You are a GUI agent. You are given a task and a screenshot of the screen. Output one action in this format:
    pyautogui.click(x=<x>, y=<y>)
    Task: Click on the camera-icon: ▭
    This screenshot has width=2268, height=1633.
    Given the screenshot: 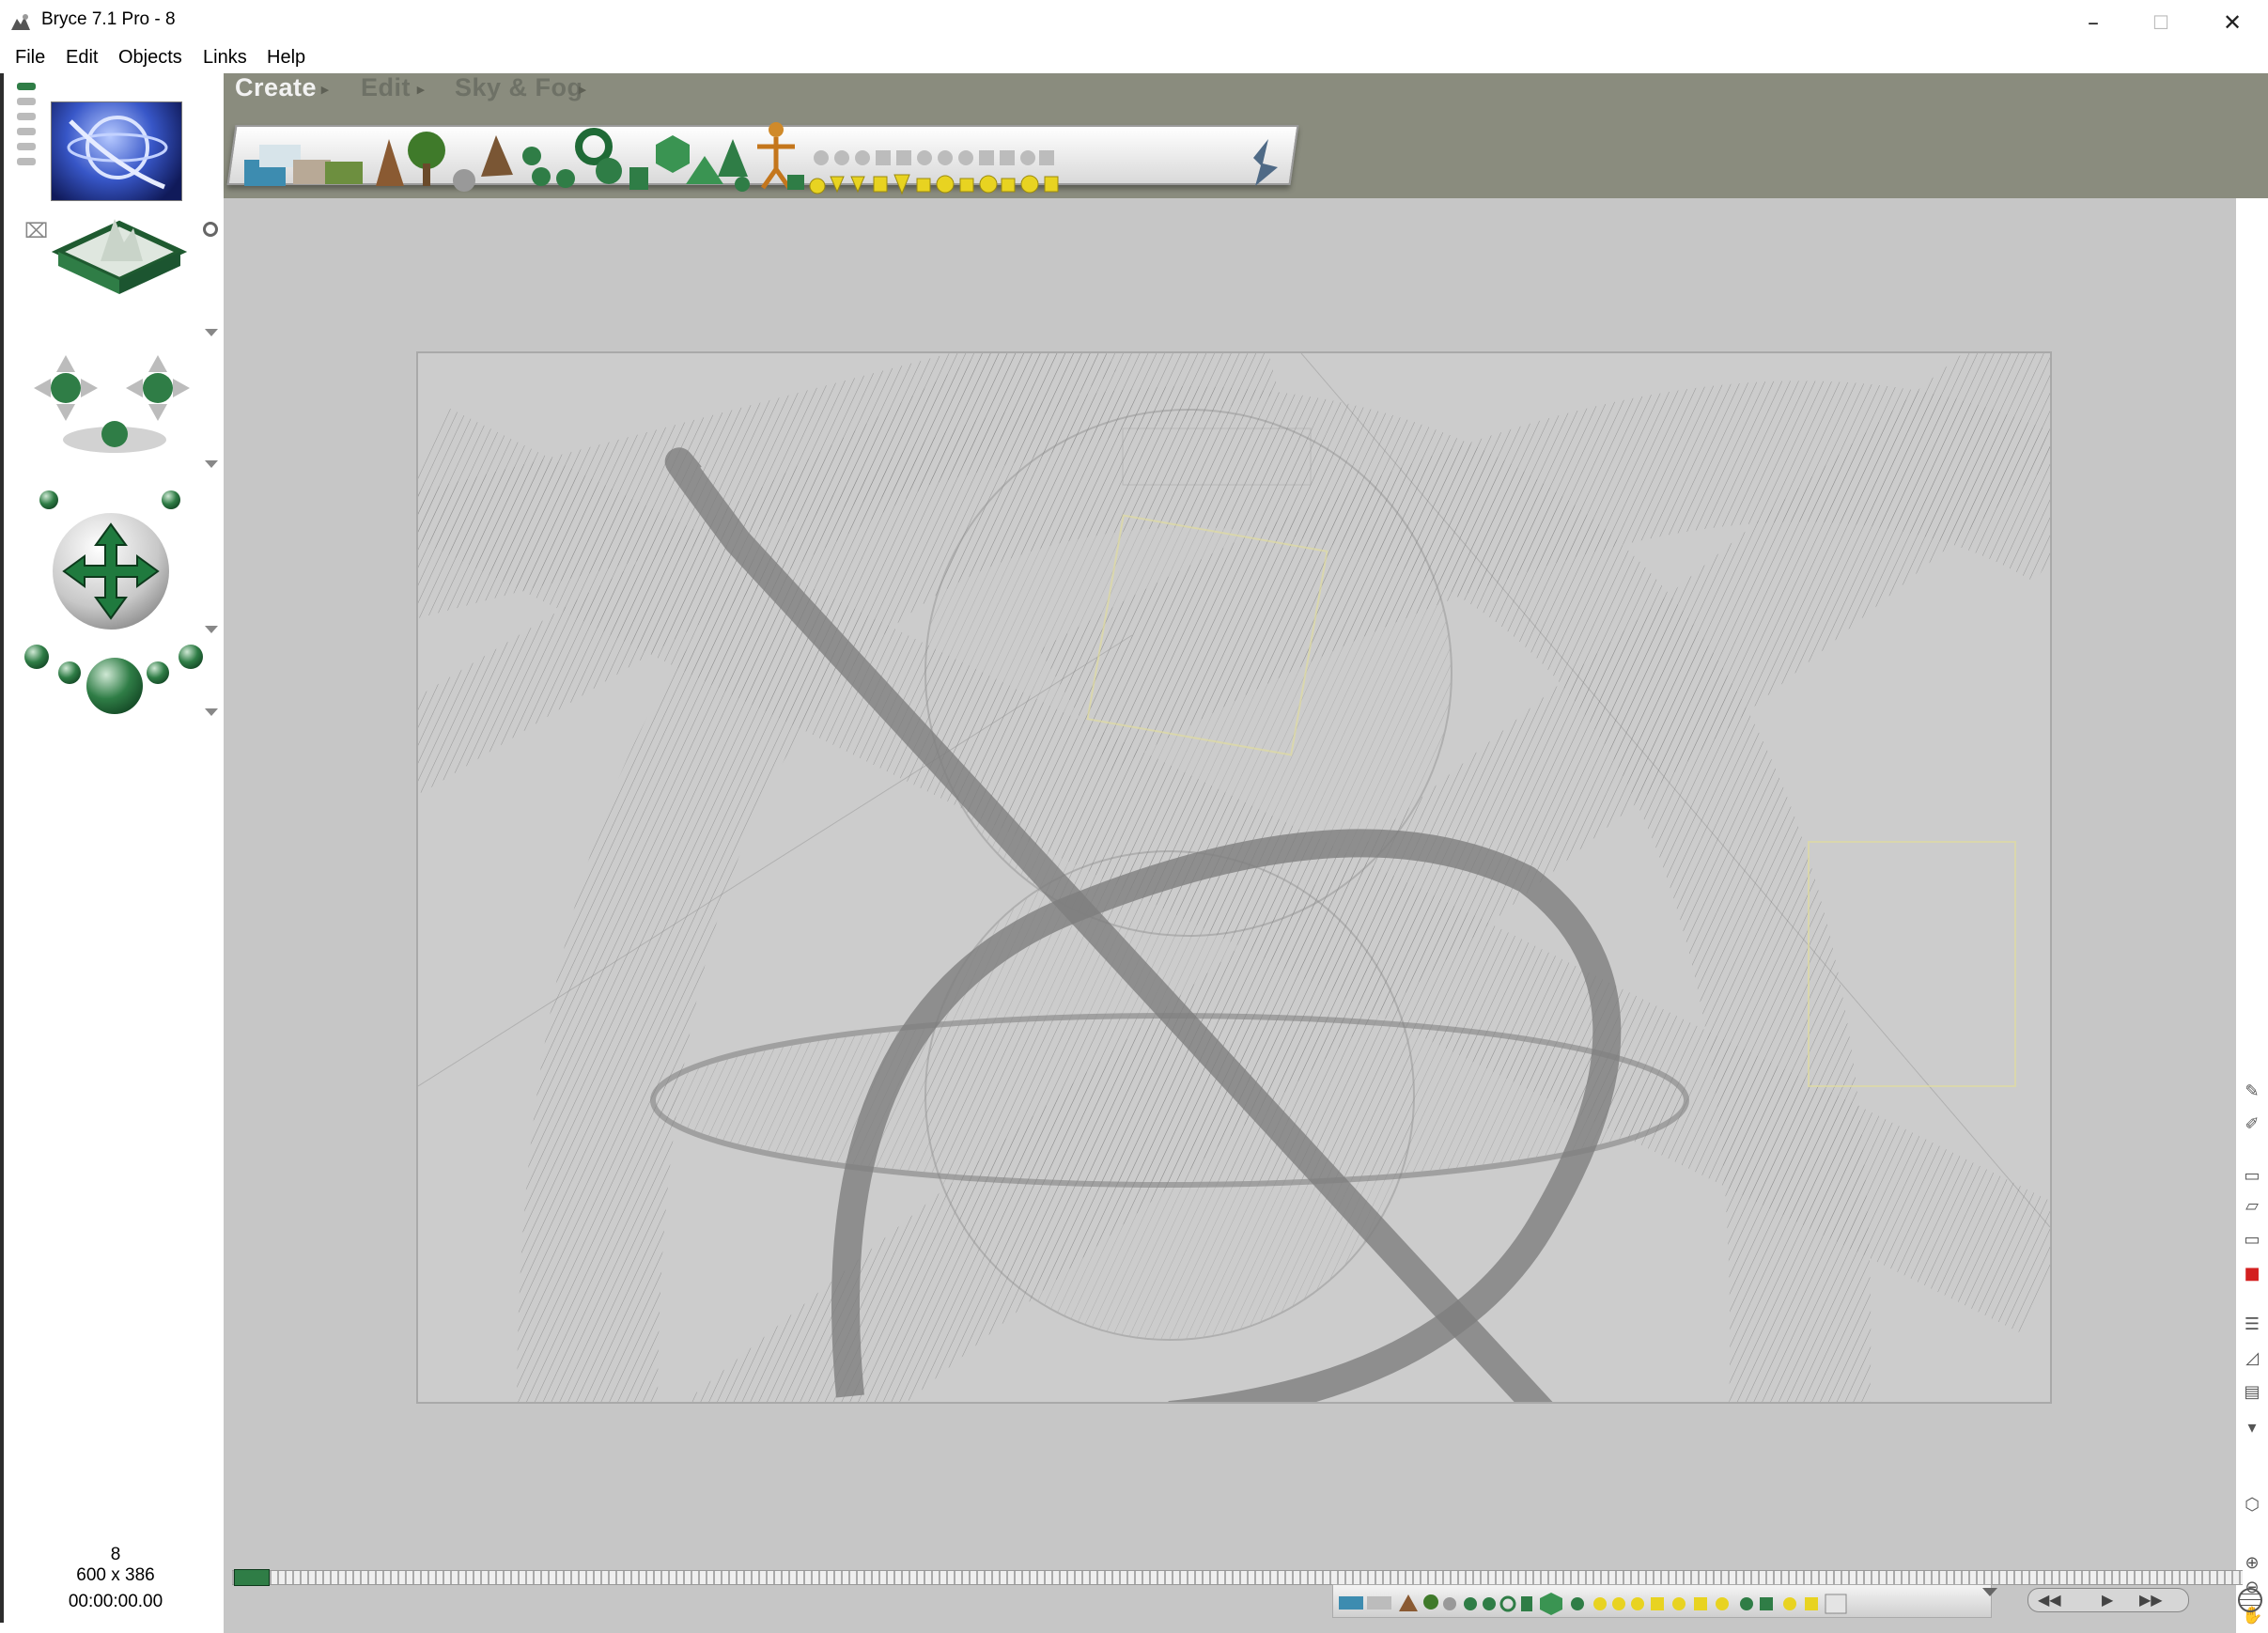 What is the action you would take?
    pyautogui.click(x=2252, y=1240)
    